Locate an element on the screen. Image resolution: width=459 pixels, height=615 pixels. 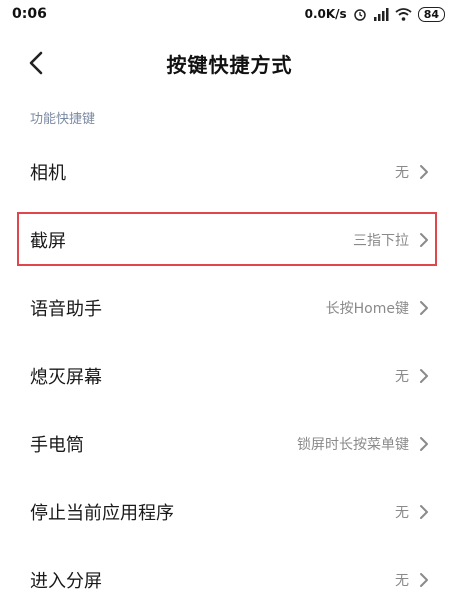
page-title: 按键快捷方式 is located at coordinates (229, 64).